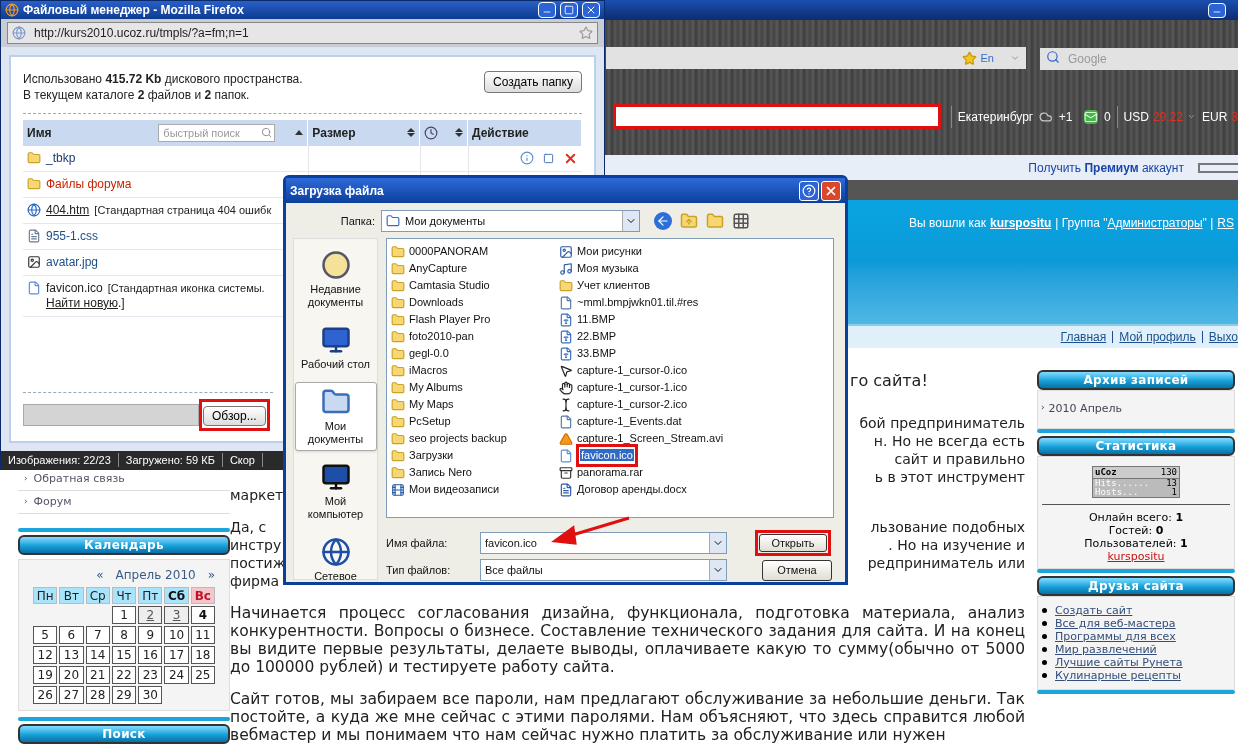 This screenshot has width=1238, height=746. Describe the element at coordinates (267, 132) in the screenshot. I see `search-icon` at that location.